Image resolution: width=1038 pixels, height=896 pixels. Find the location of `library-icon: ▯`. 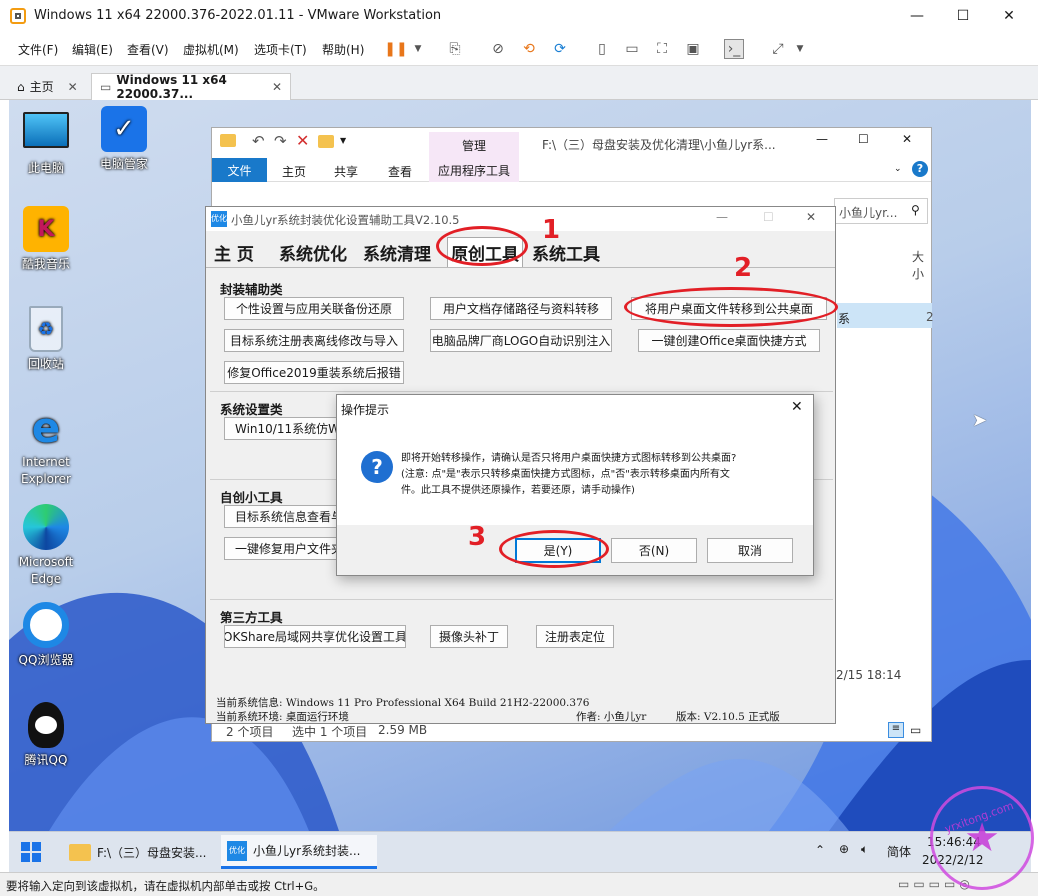

library-icon: ▯ is located at coordinates (602, 49).